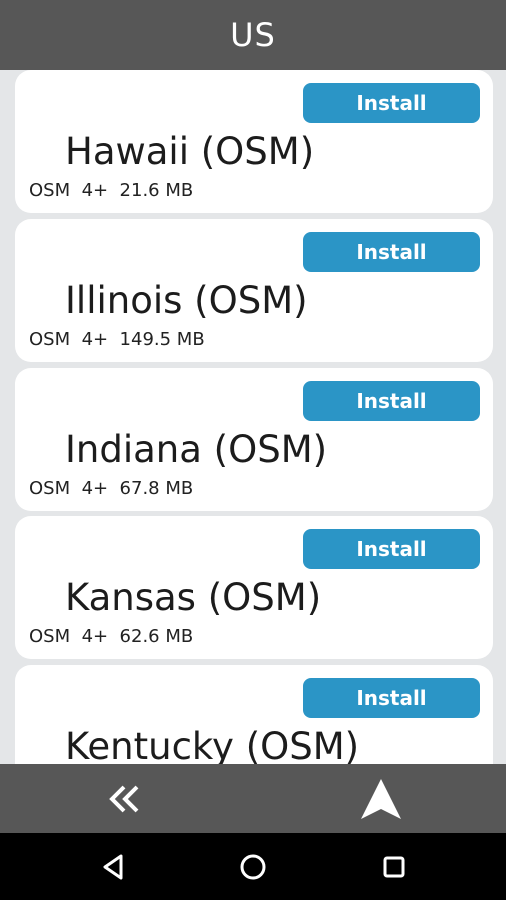 The image size is (506, 900). What do you see at coordinates (391, 401) in the screenshot?
I see `install-button-indiana: Install` at bounding box center [391, 401].